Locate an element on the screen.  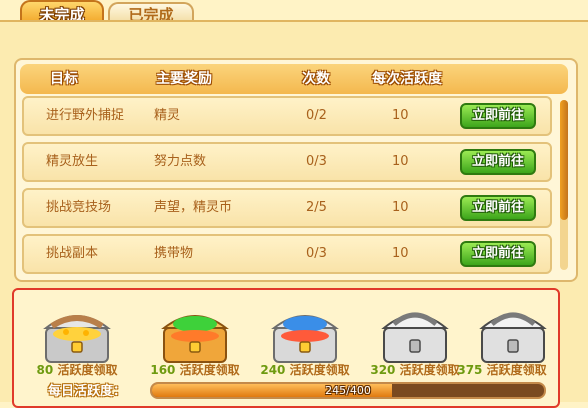
scroll-thumb is located at coordinates (564, 160).